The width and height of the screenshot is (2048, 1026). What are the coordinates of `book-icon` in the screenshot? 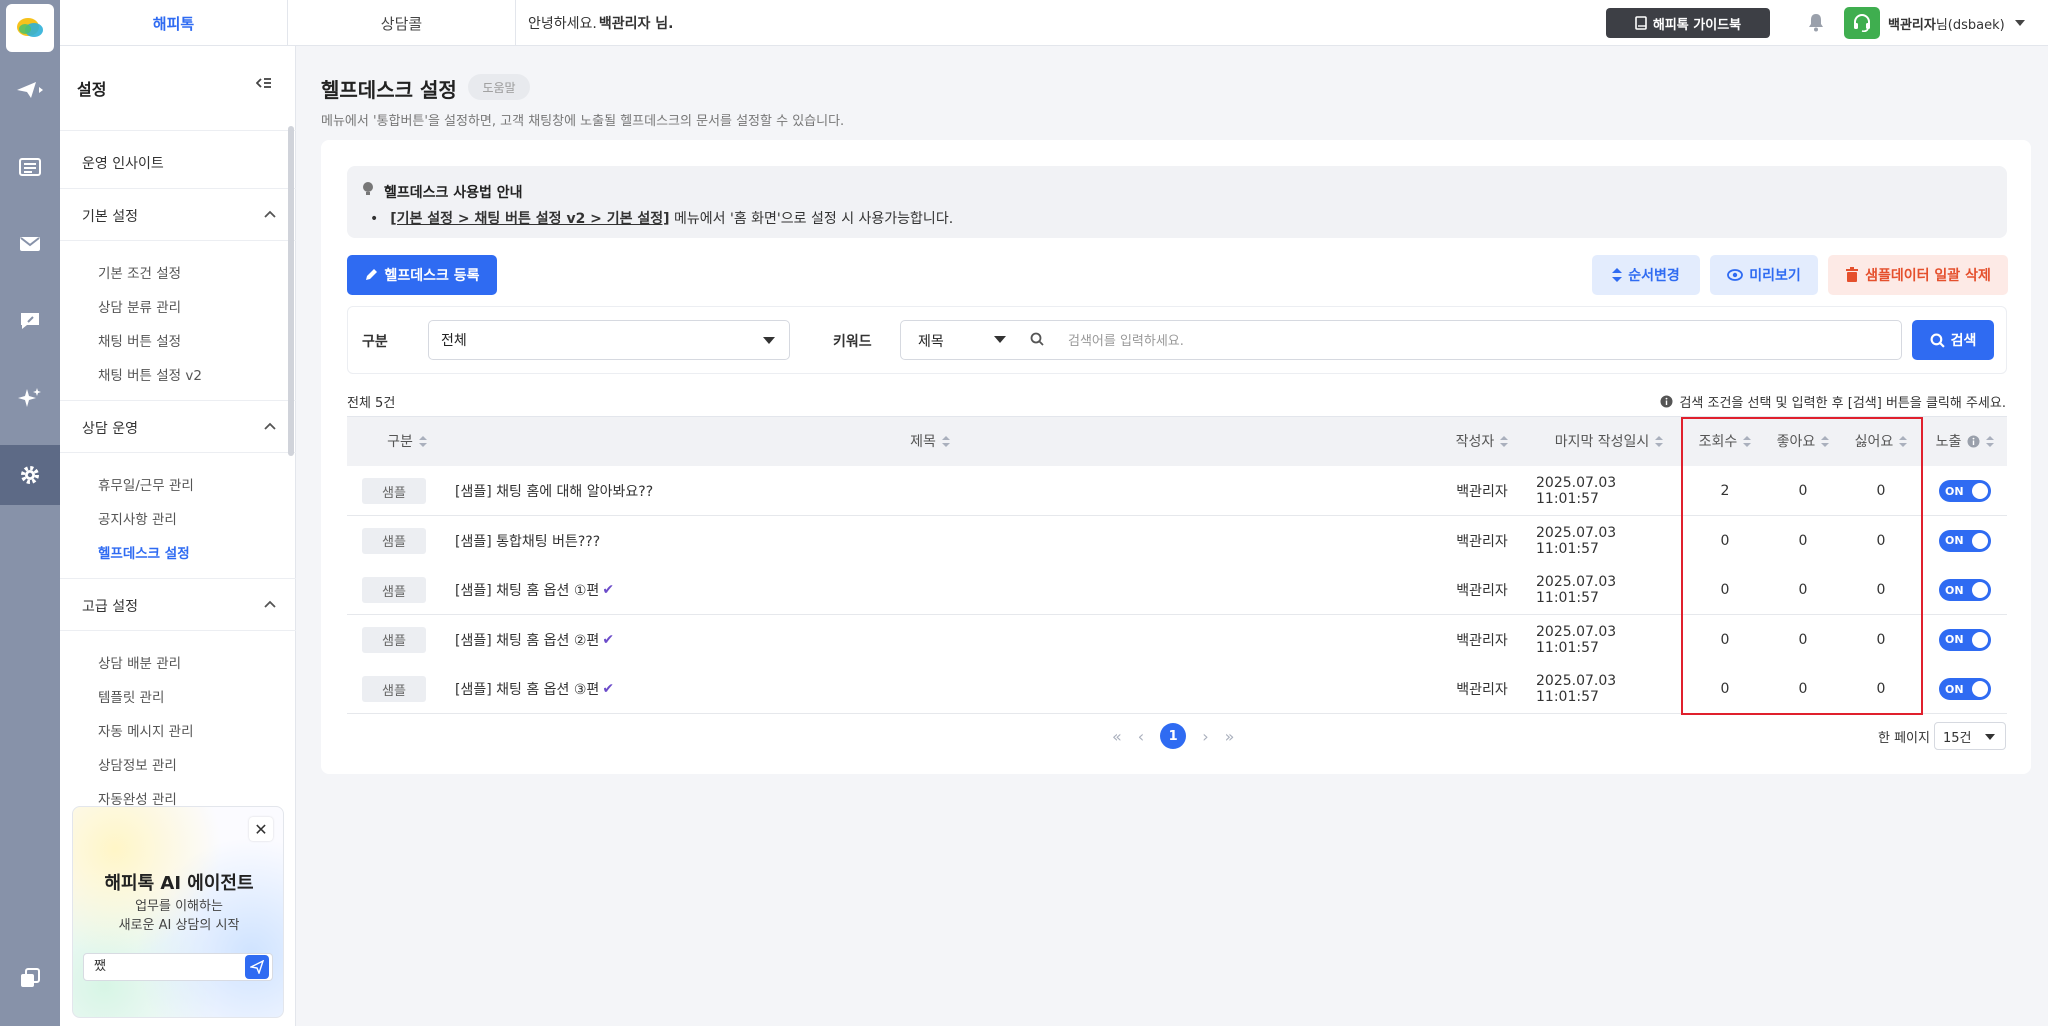 It's located at (1641, 23).